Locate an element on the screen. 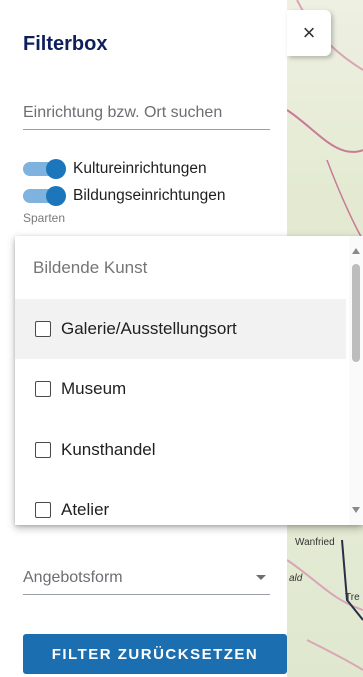 The width and height of the screenshot is (363, 677). close-button: × is located at coordinates (309, 33).